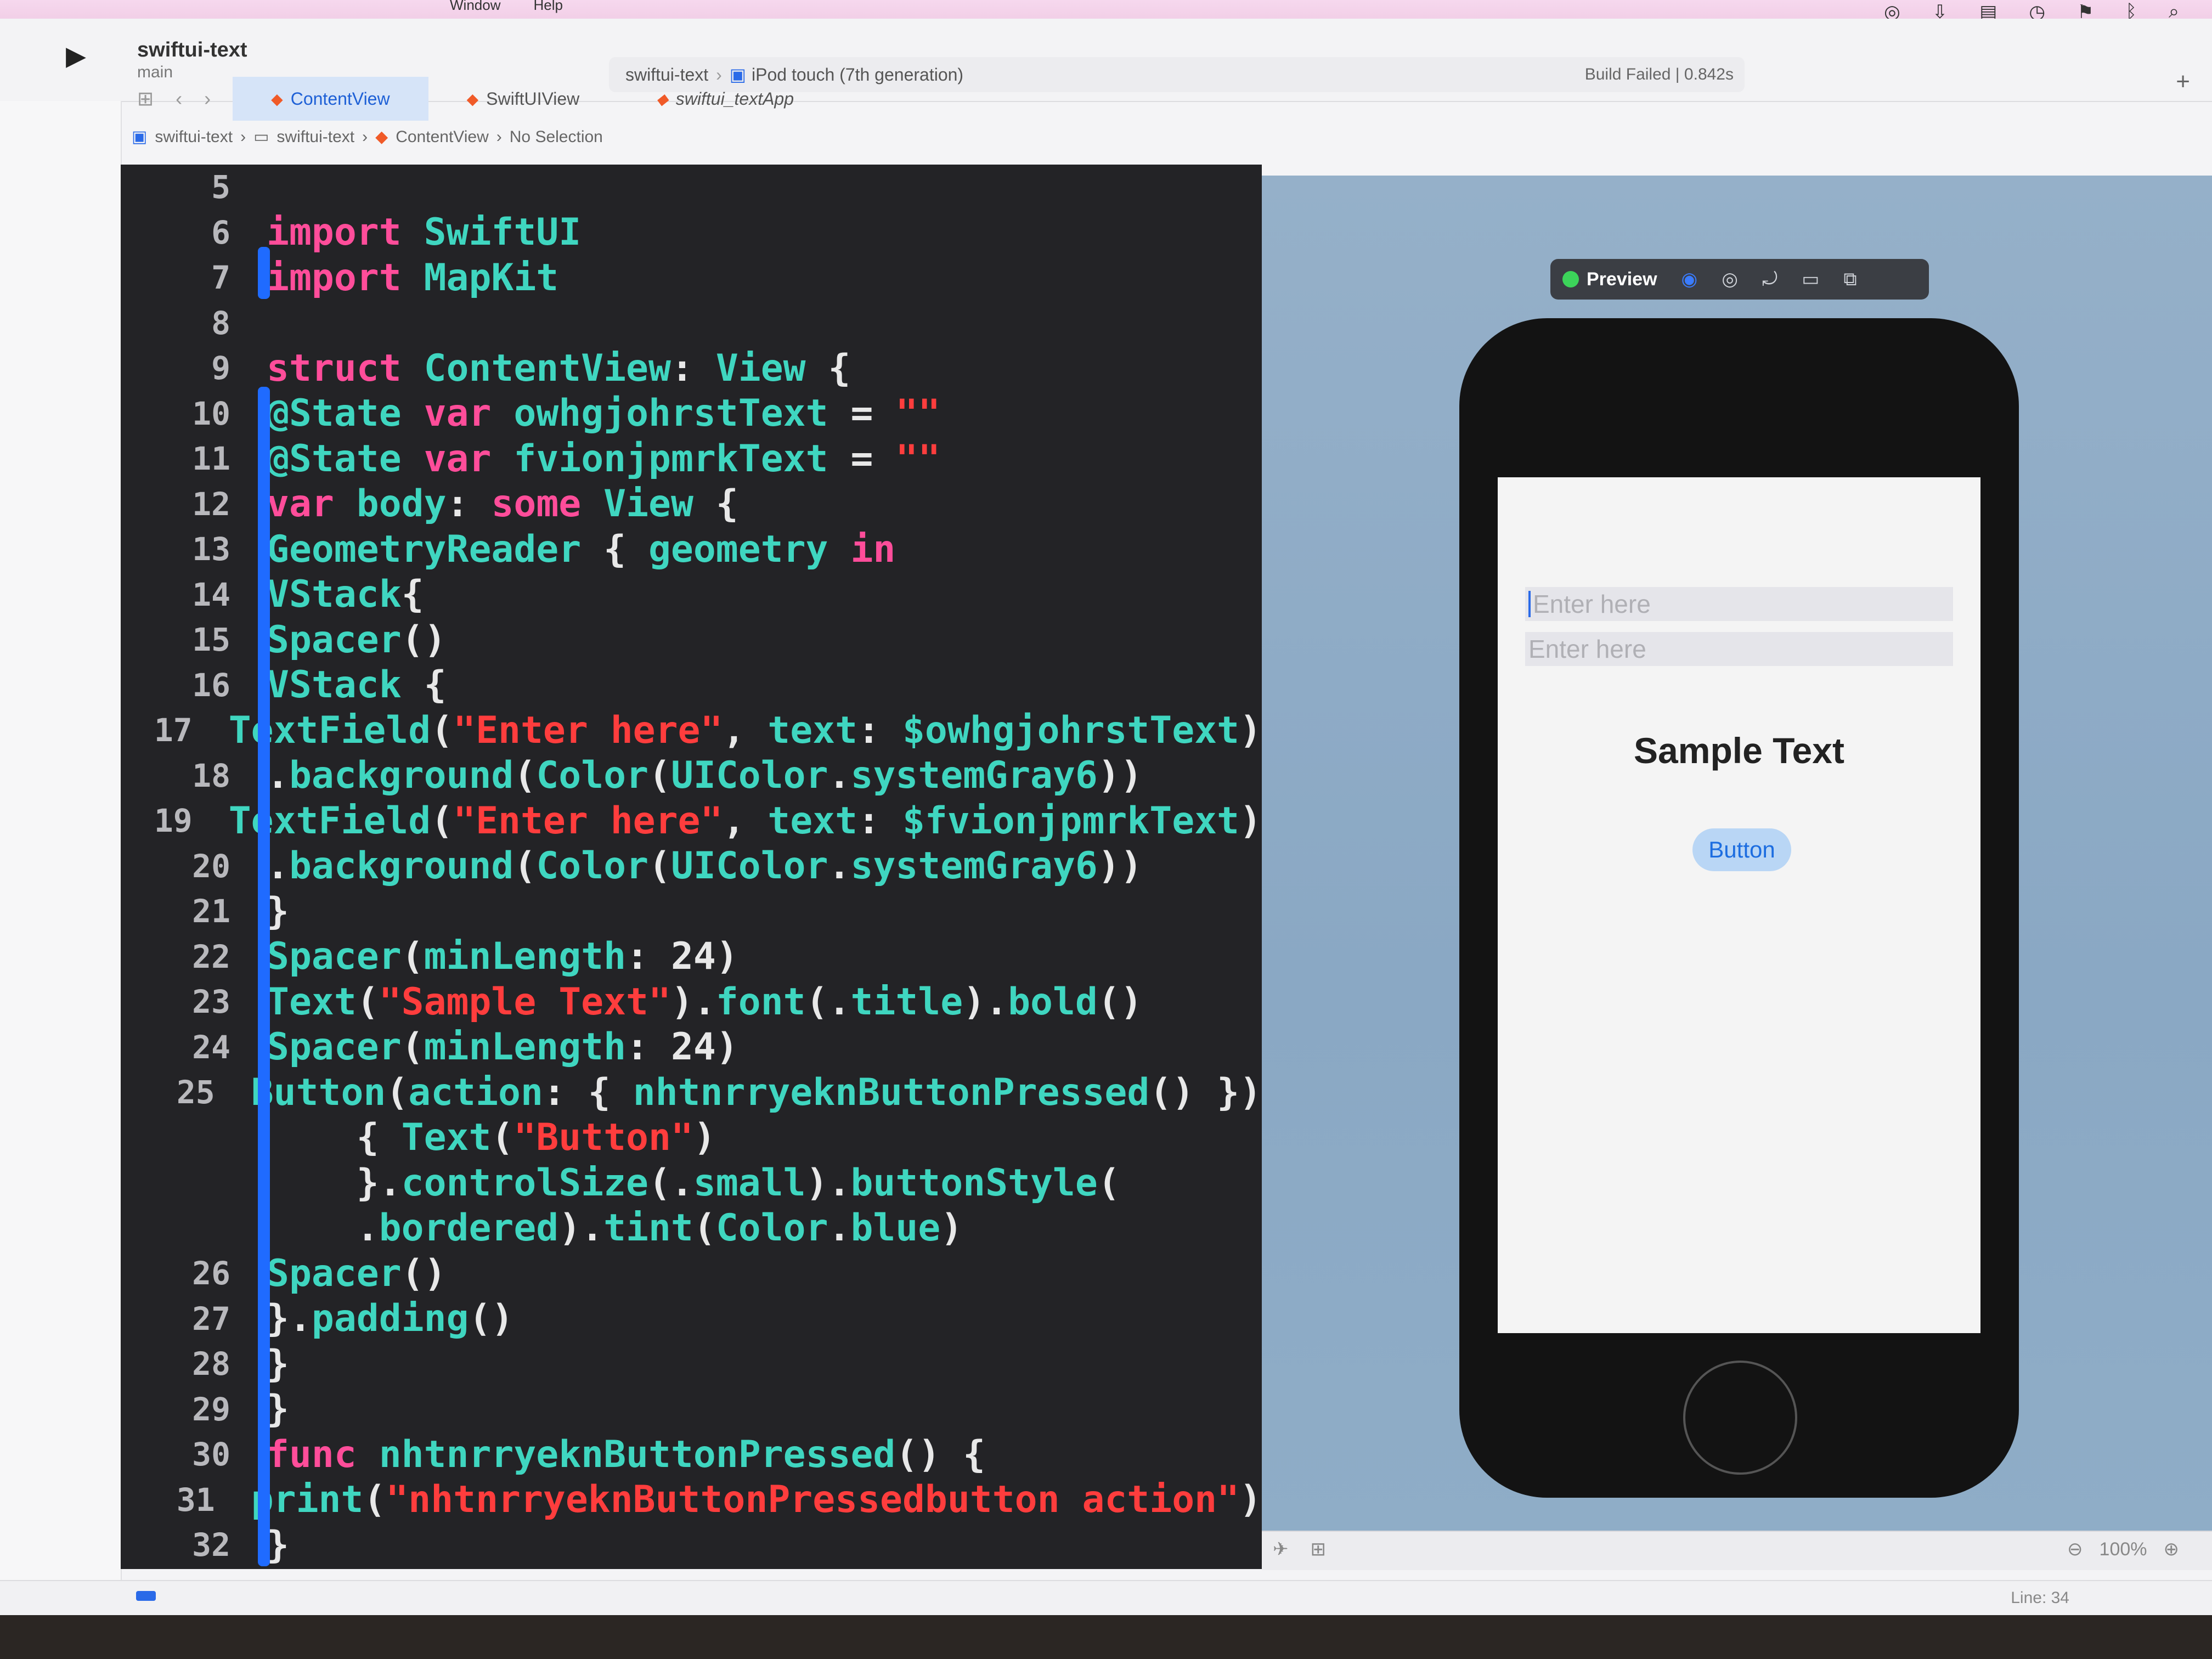 Image resolution: width=2212 pixels, height=1659 pixels. I want to click on line-number: 8, so click(220, 323).